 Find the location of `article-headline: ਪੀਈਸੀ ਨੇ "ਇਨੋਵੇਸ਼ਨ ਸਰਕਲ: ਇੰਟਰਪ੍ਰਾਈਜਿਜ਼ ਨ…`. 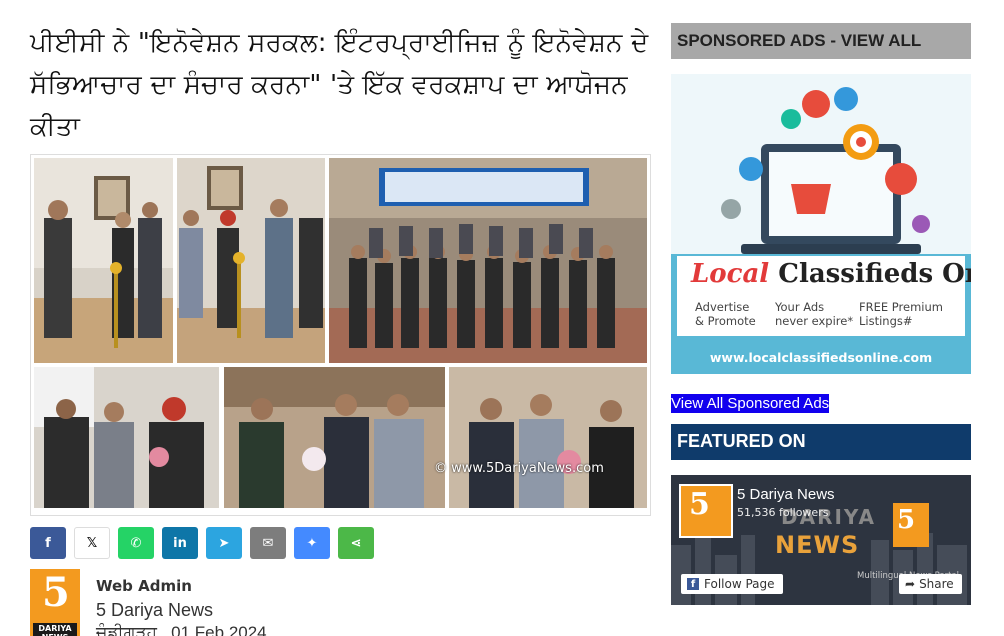

article-headline: ਪੀਈਸੀ ਨੇ "ਇਨੋਵੇਸ਼ਨ ਸਰਕਲ: ਇੰਟਰਪ੍ਰਾਈਜਿਜ਼ ਨ… is located at coordinates (339, 85).